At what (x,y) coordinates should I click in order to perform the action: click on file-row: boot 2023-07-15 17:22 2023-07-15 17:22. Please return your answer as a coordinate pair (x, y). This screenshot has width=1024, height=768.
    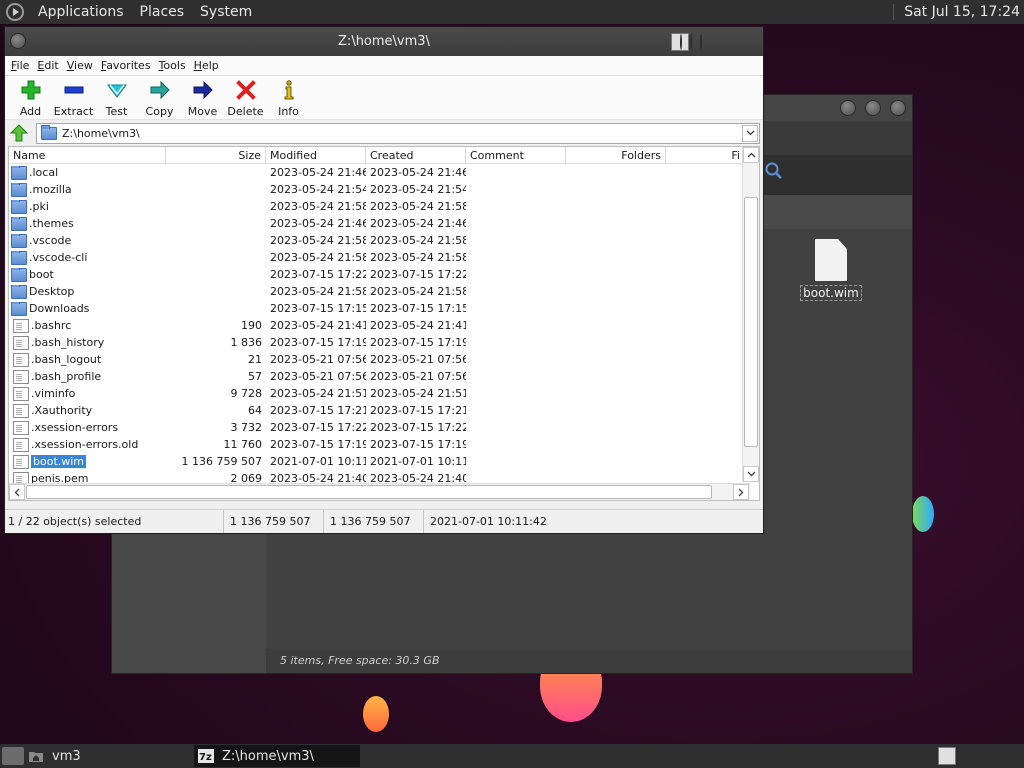
    Looking at the image, I should click on (378, 274).